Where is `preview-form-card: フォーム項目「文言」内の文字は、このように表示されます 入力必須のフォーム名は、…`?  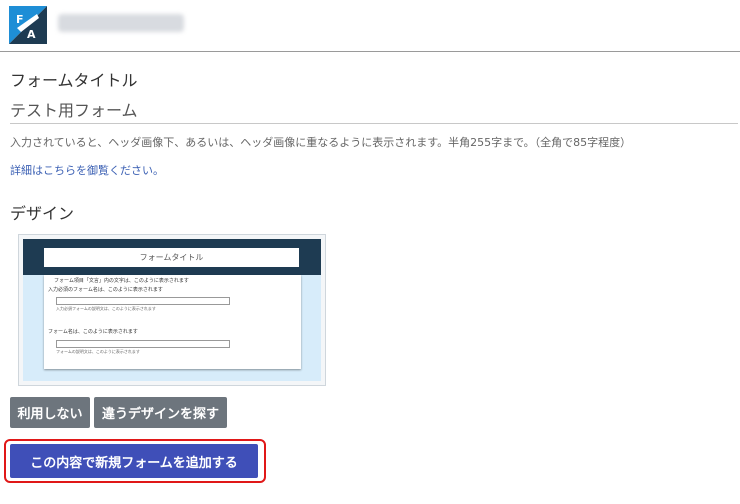
preview-form-card: フォーム項目「文言」内の文字は、このように表示されます 入力必須のフォーム名は、… is located at coordinates (172, 322).